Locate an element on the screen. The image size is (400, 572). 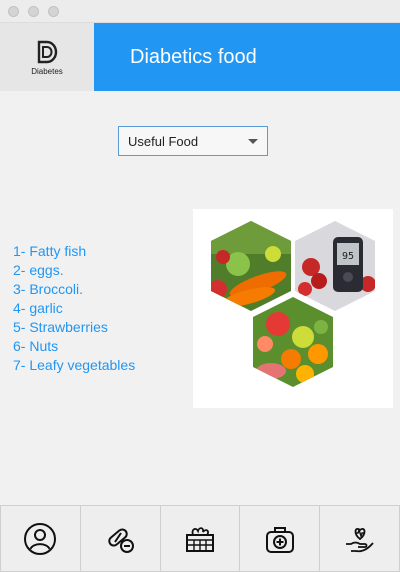
fruits-photo is located at coordinates (293, 342).